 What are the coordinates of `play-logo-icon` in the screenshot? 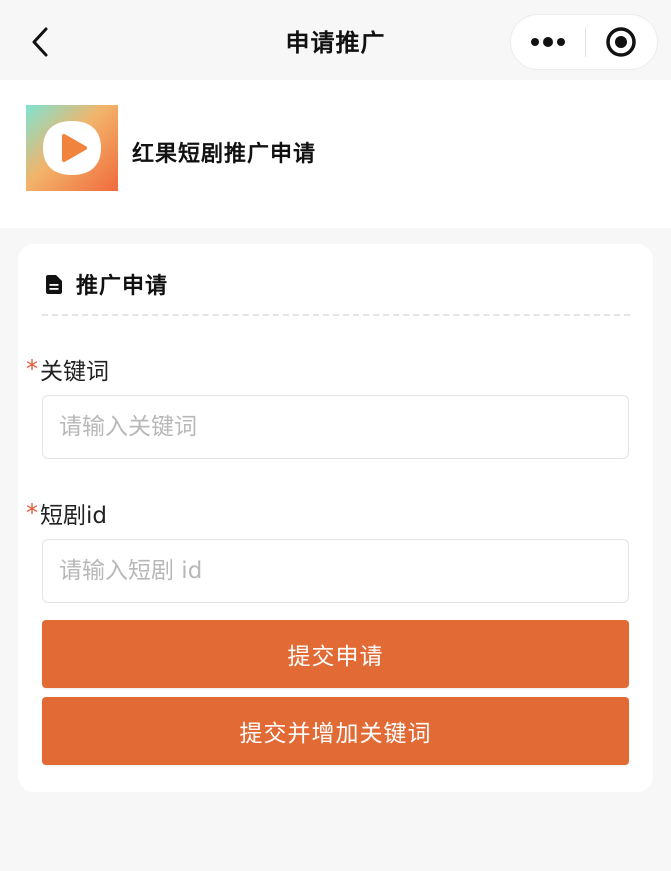 It's located at (72, 148).